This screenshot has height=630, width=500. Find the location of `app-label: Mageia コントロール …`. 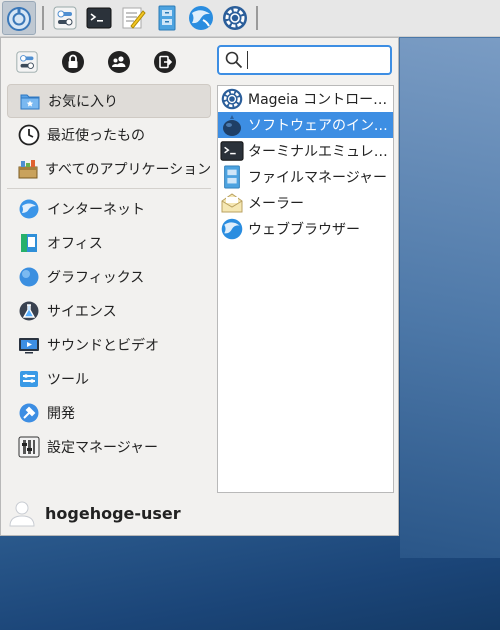

app-label: Mageia コントロール … is located at coordinates (319, 100).